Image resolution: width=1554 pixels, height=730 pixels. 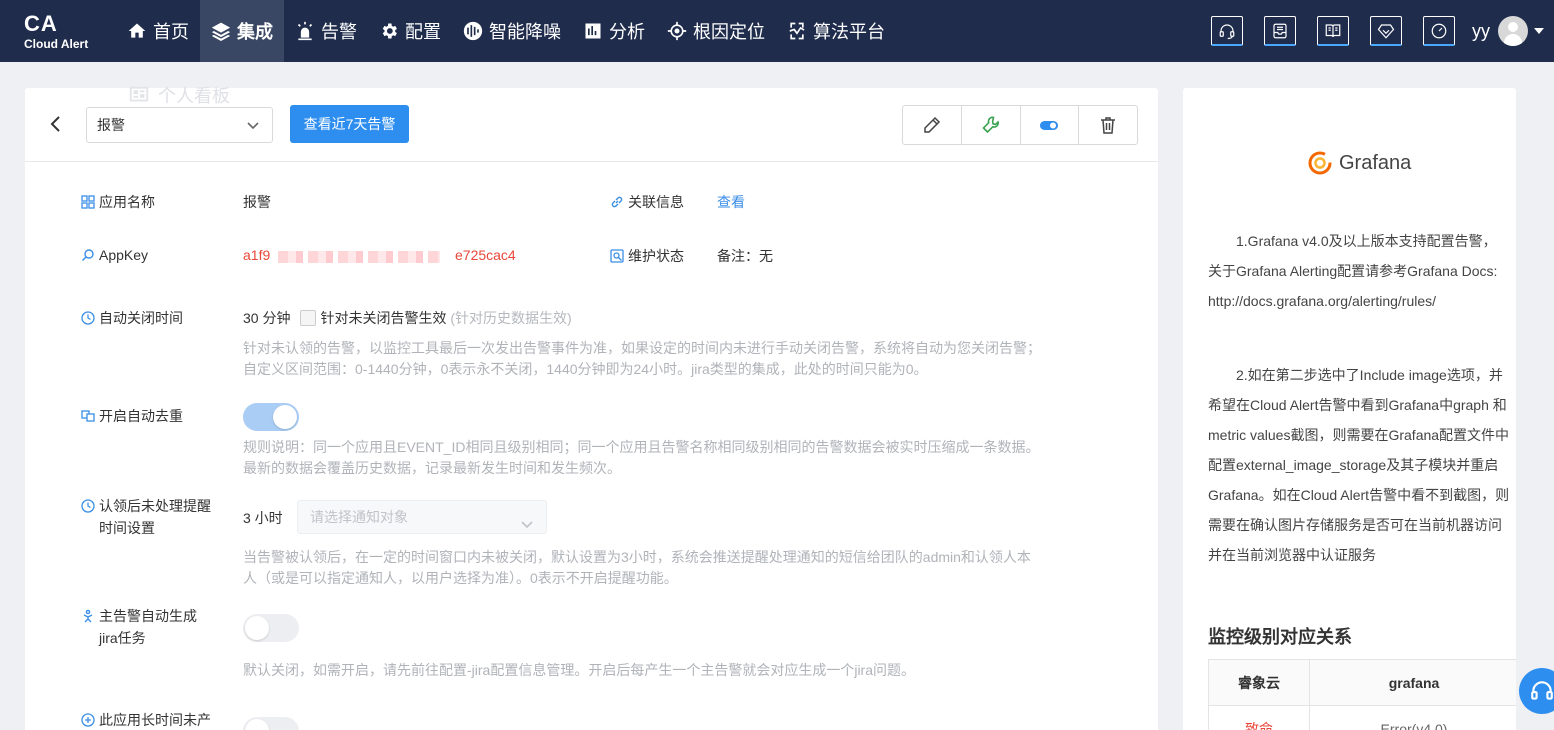 I want to click on nav-item-root-cause: 根因定位, so click(x=716, y=31).